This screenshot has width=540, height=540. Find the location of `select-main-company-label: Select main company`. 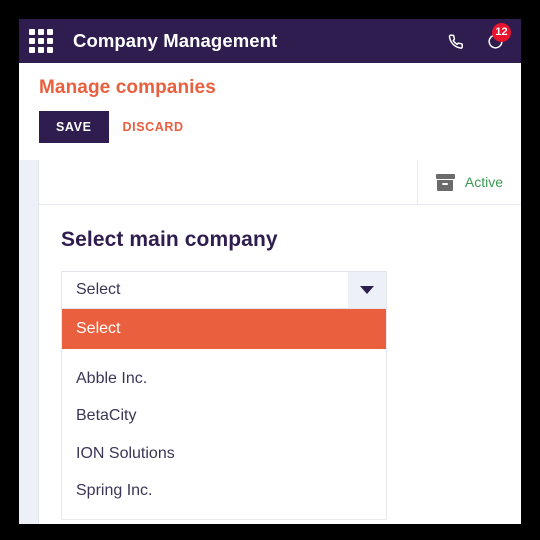

select-main-company-label: Select main company is located at coordinates (169, 239).